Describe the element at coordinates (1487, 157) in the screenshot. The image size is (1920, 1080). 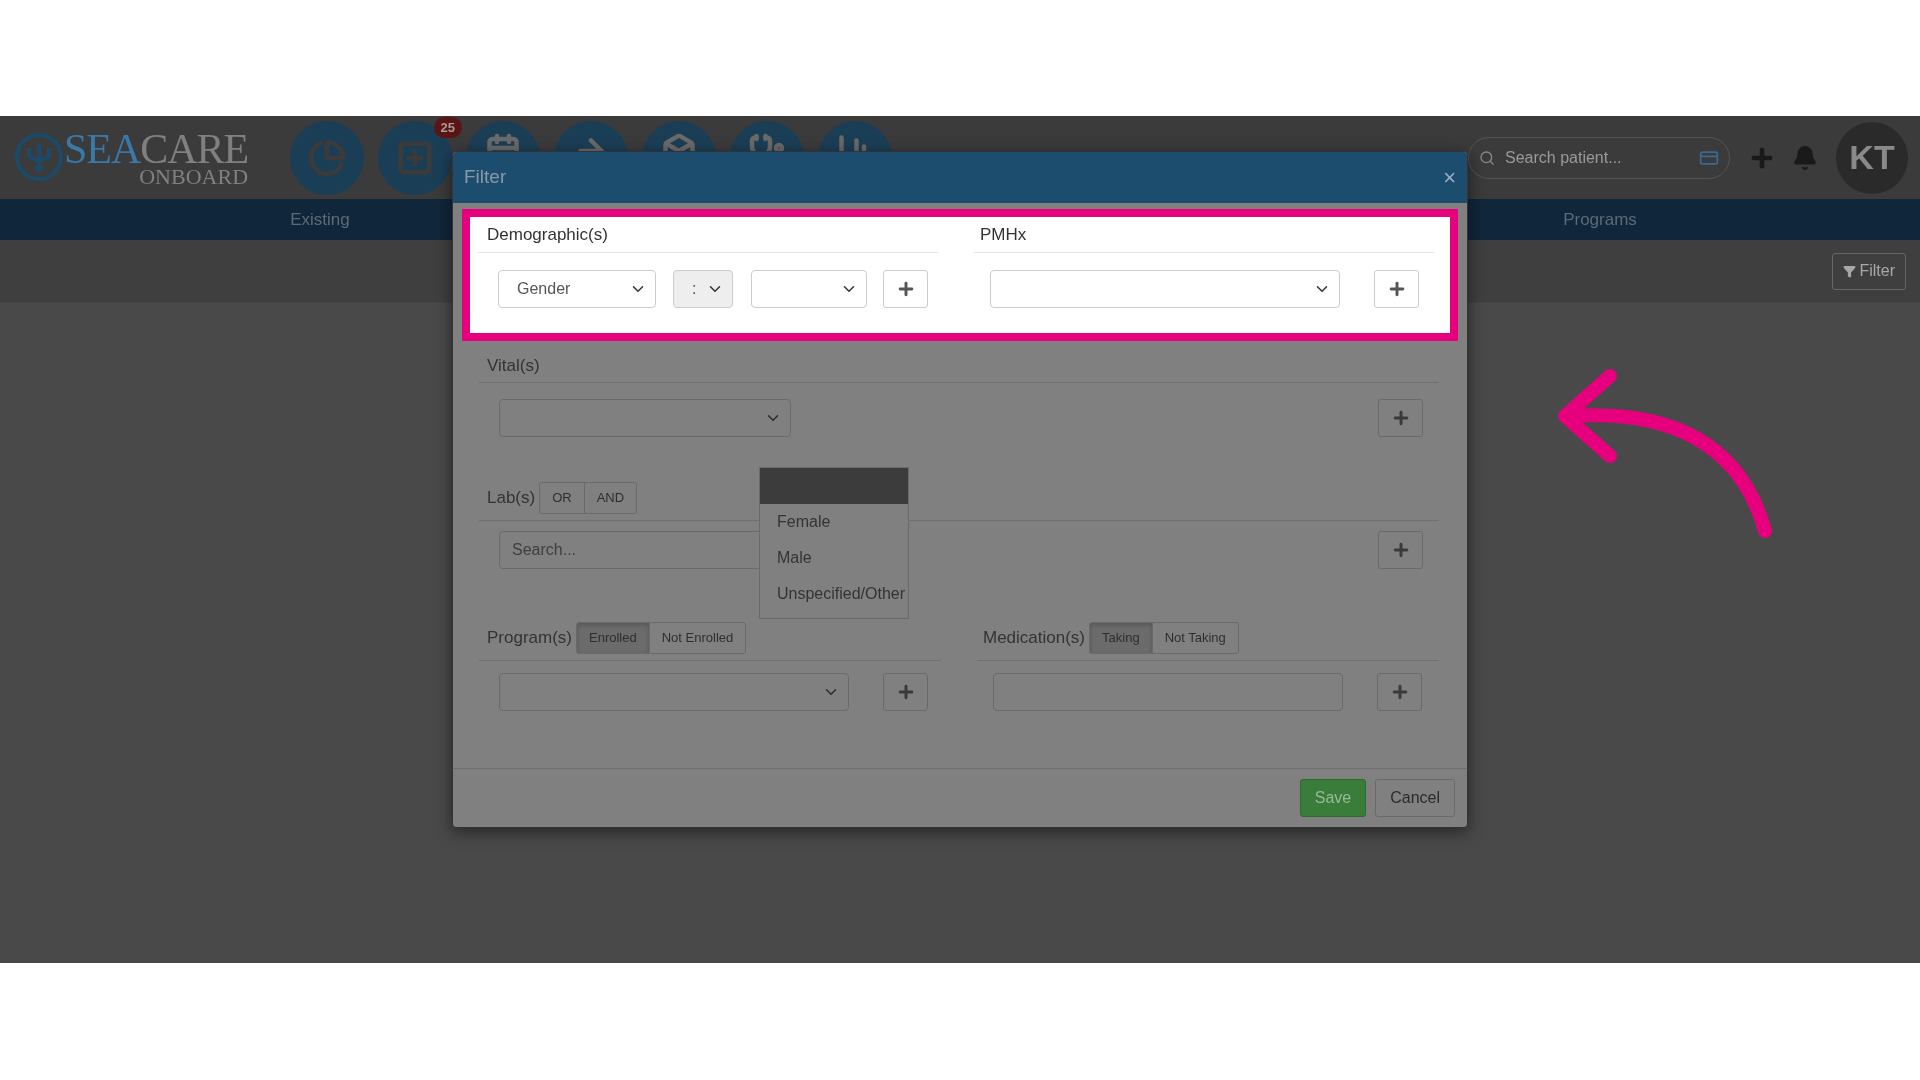
I see `search-icon` at that location.